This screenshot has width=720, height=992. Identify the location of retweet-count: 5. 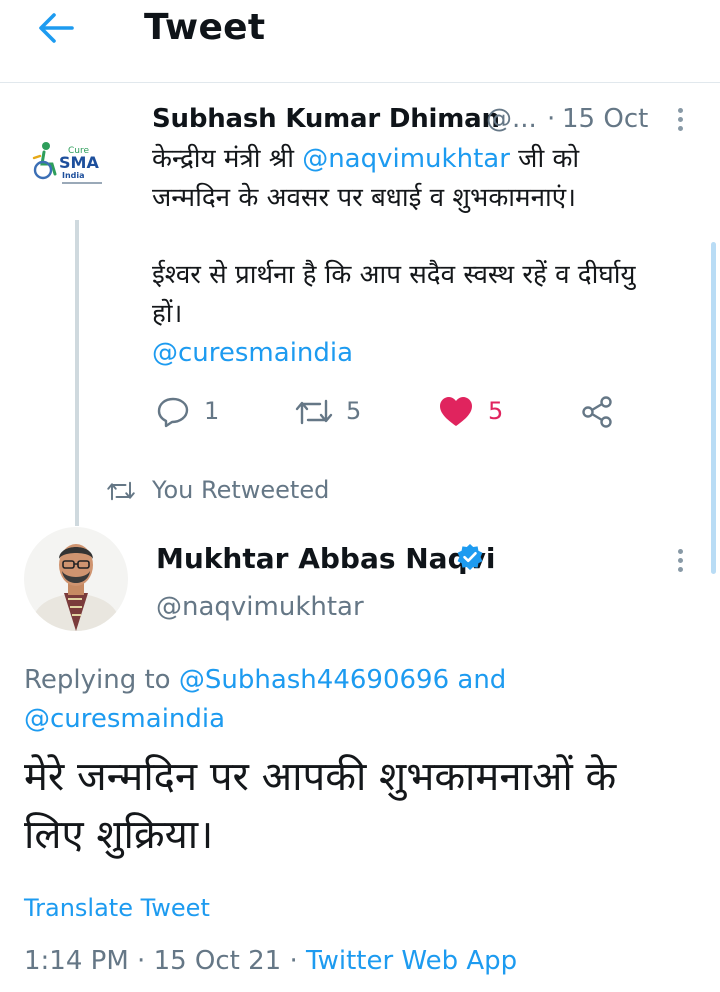
(354, 411).